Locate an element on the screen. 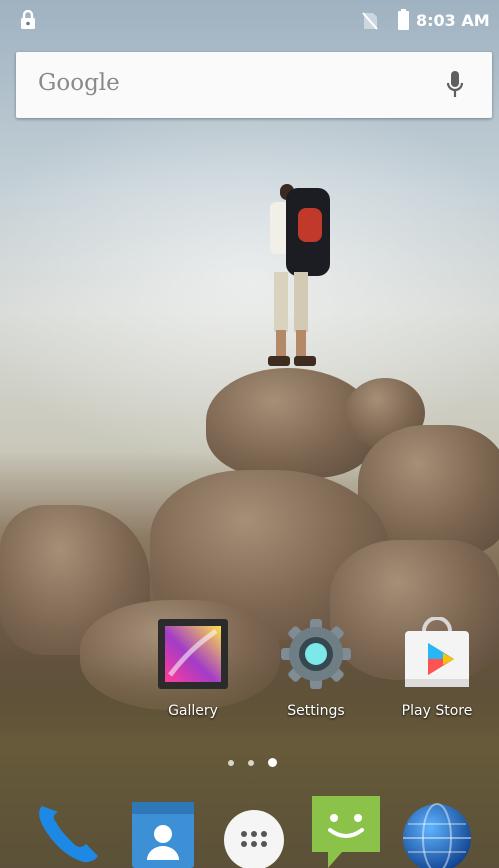 This screenshot has height=868, width=499. gallery-icon is located at coordinates (193, 654).